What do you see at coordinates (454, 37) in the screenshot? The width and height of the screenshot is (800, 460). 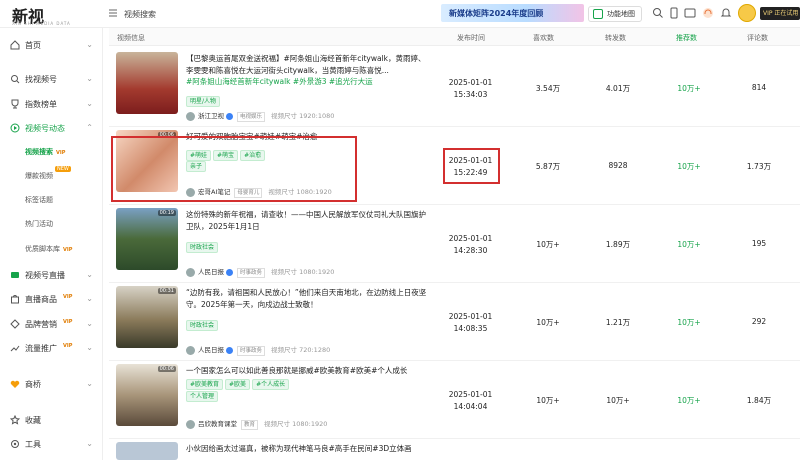 I see `table-header: 视频信息 发布时间 喜欢数 转发数 推荐数 评论数` at bounding box center [454, 37].